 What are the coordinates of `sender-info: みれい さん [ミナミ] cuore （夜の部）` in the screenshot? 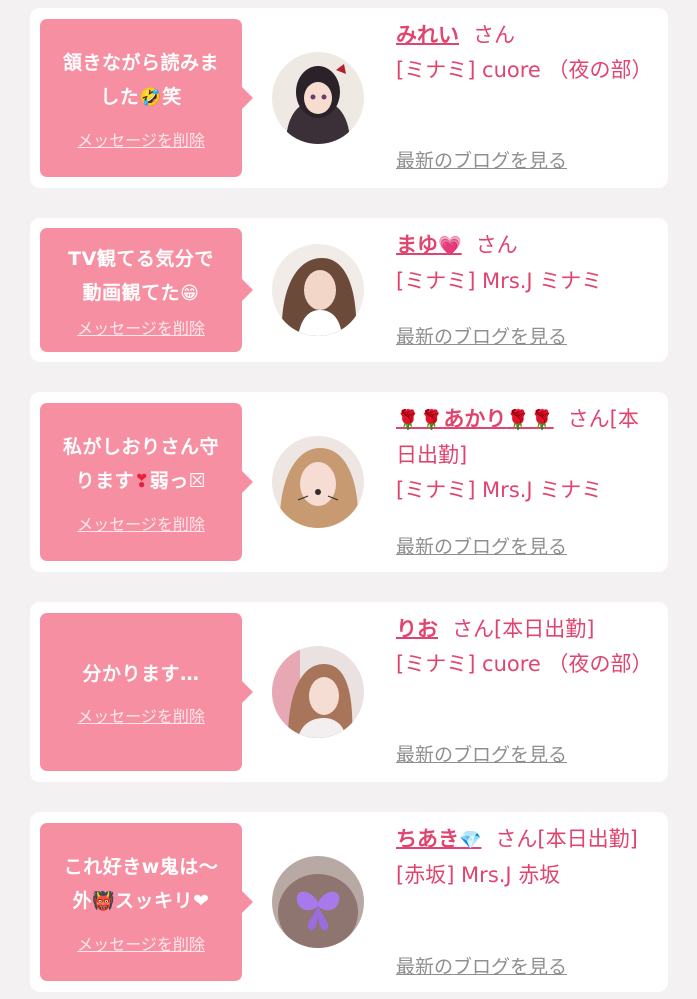 It's located at (527, 53).